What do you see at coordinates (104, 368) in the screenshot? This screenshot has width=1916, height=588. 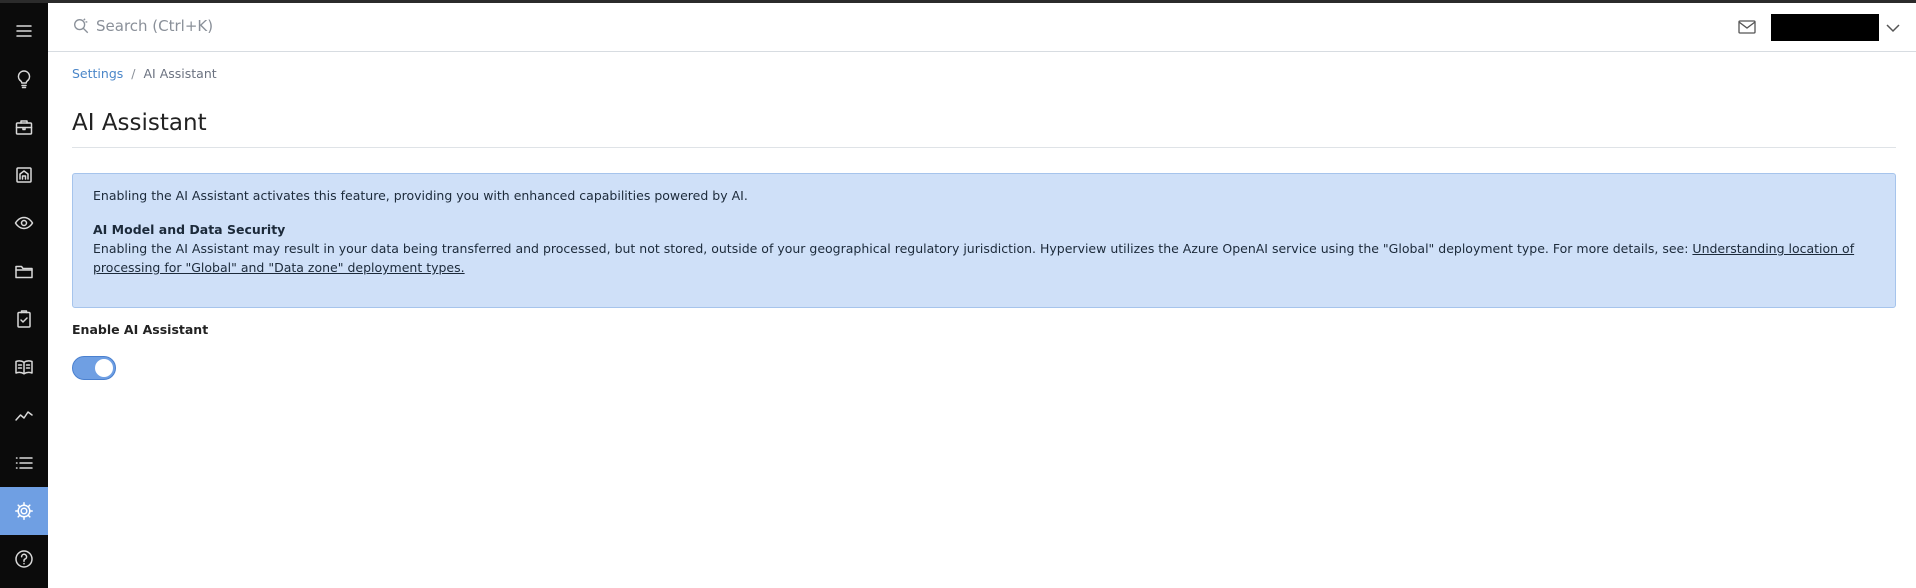 I see `toggle-knob` at bounding box center [104, 368].